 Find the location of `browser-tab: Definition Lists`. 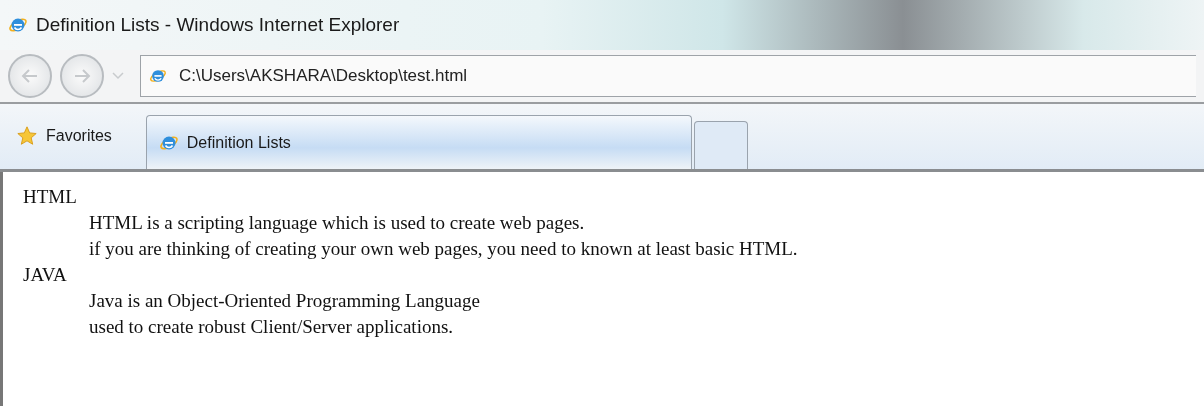

browser-tab: Definition Lists is located at coordinates (418, 142).